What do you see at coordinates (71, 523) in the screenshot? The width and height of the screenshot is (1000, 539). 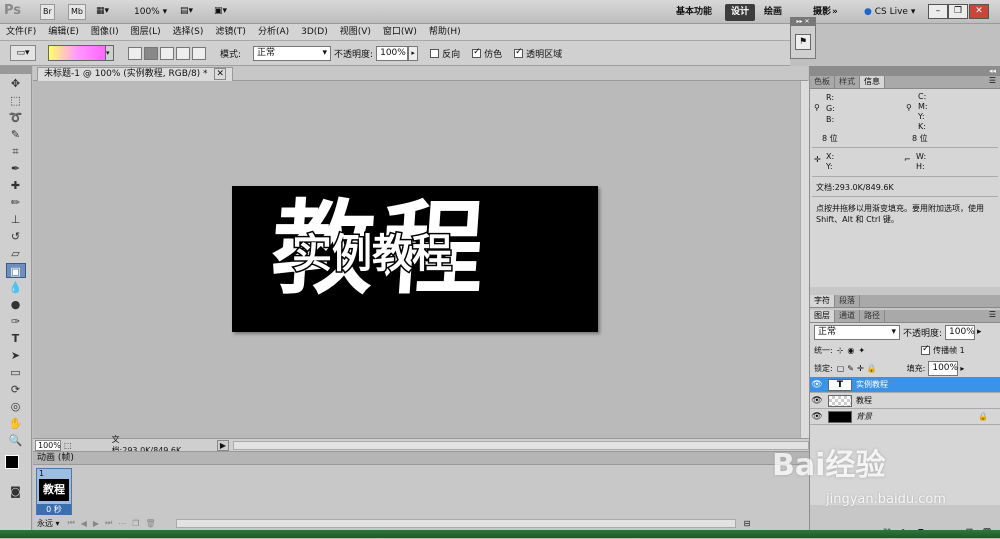 I see `first-frame-icon: ⏮` at bounding box center [71, 523].